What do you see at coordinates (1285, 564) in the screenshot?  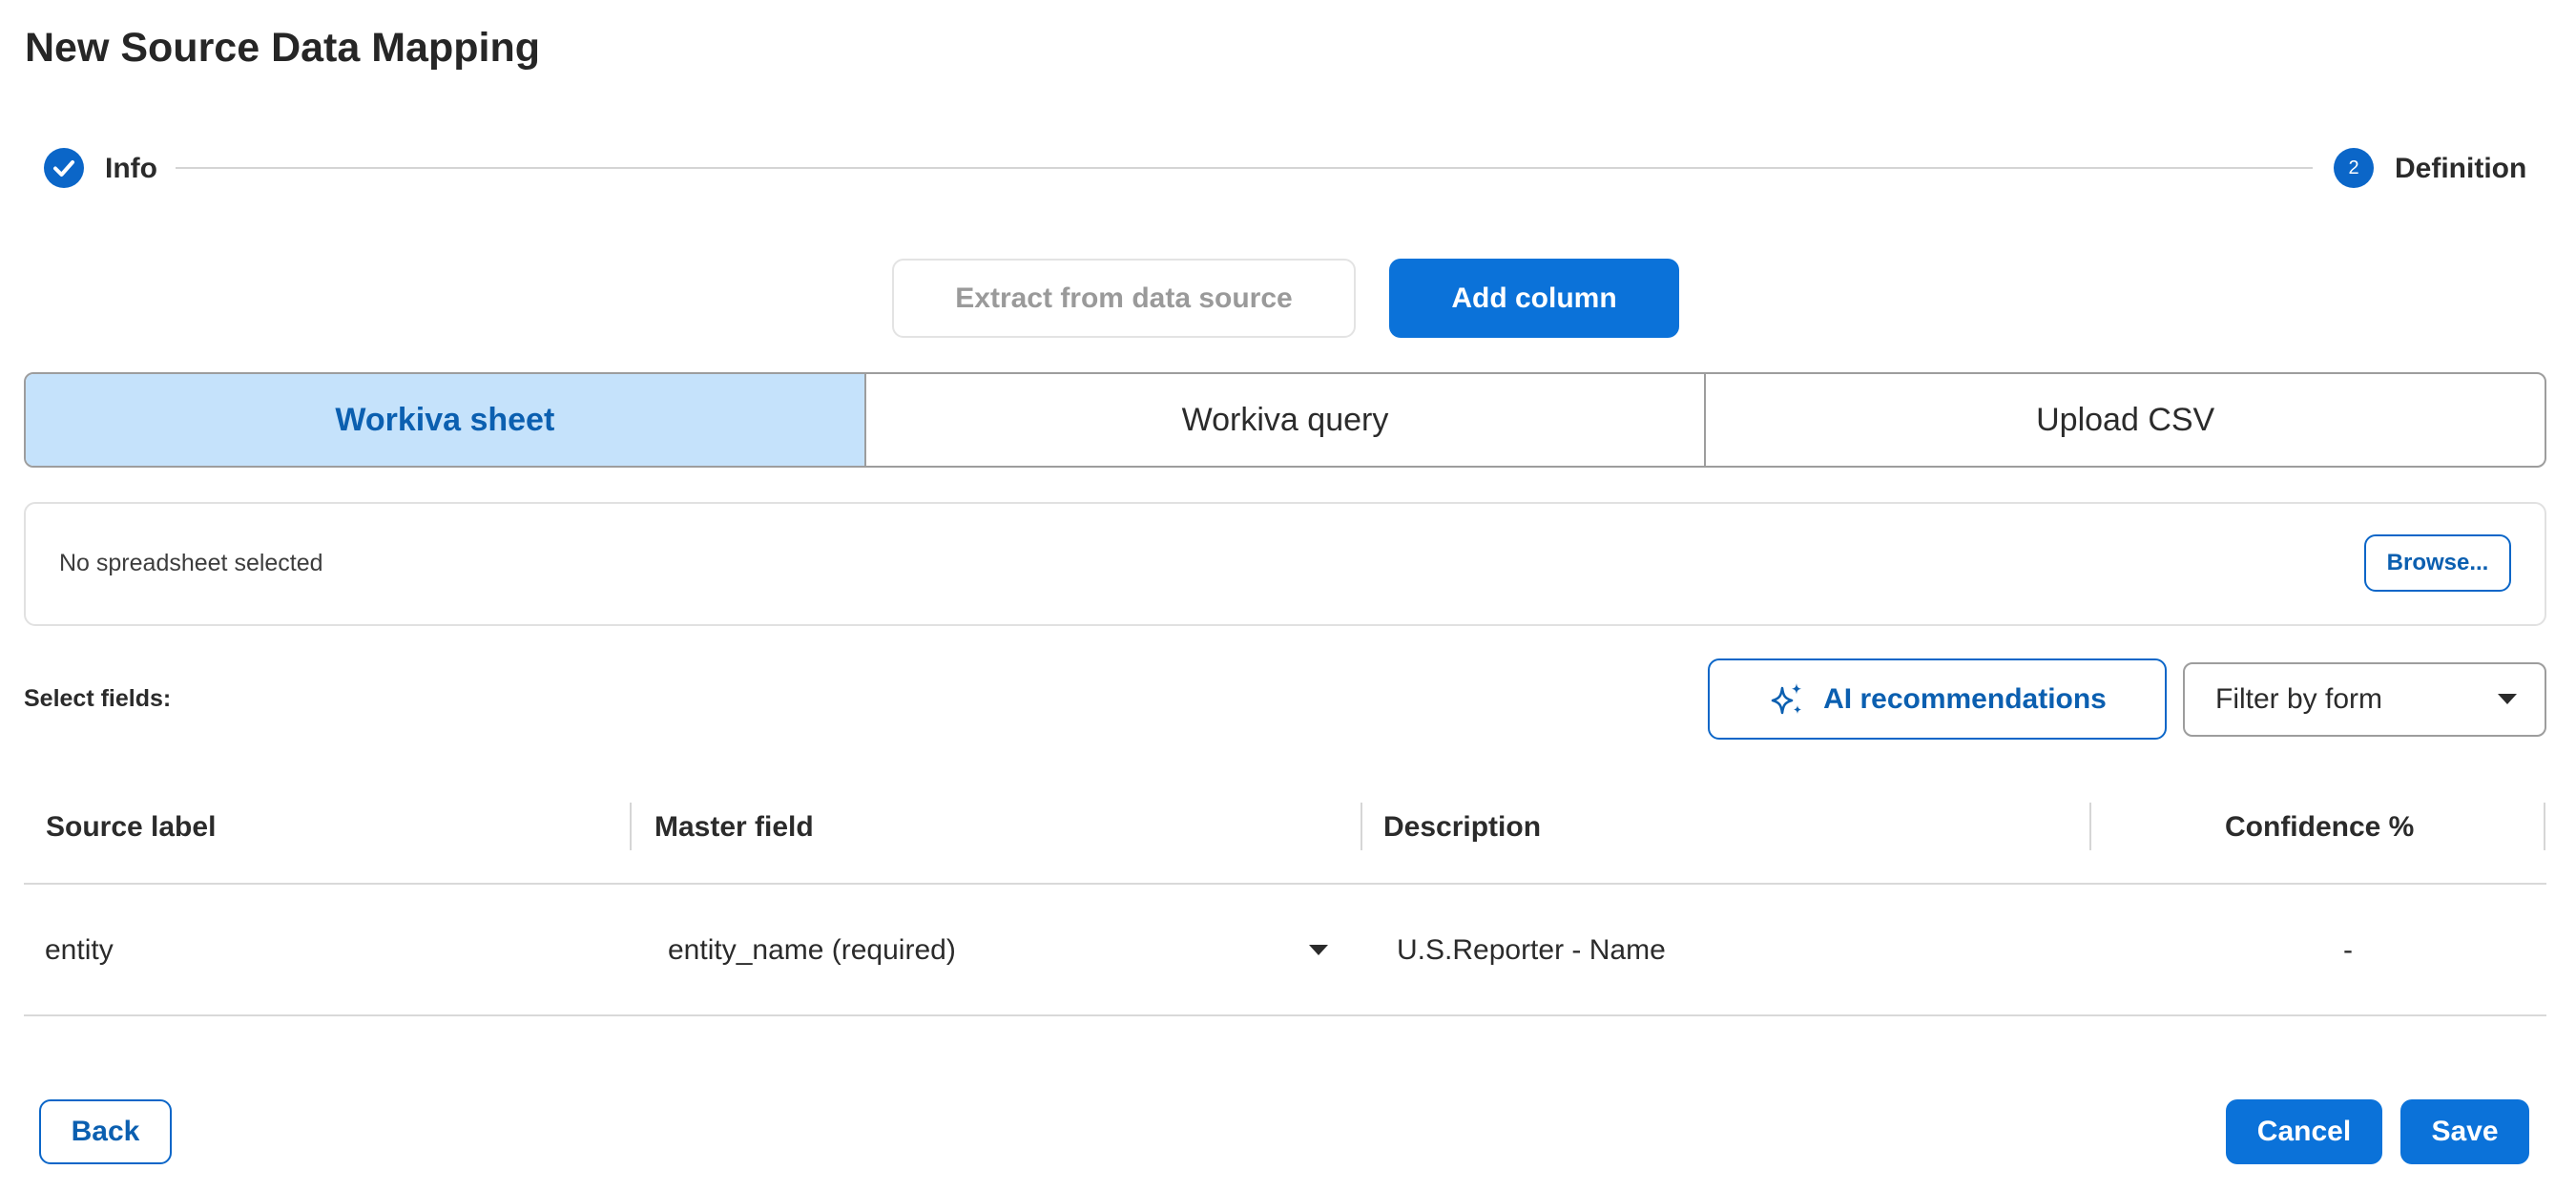 I see `spreadsheet-selector-panel` at bounding box center [1285, 564].